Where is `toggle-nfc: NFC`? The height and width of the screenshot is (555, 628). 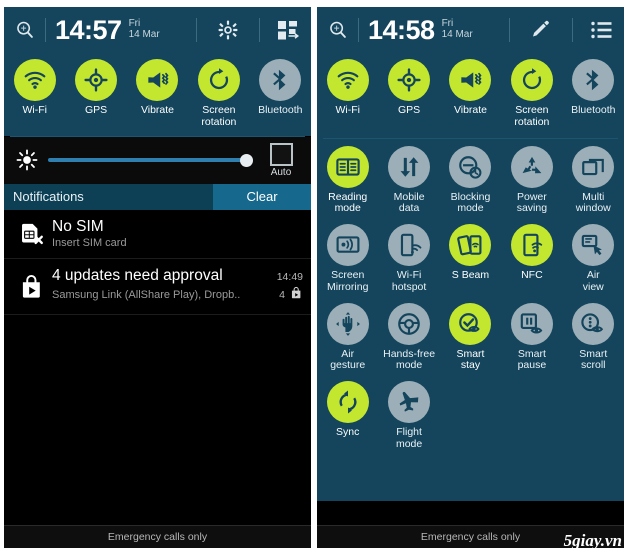 toggle-nfc: NFC is located at coordinates (531, 260).